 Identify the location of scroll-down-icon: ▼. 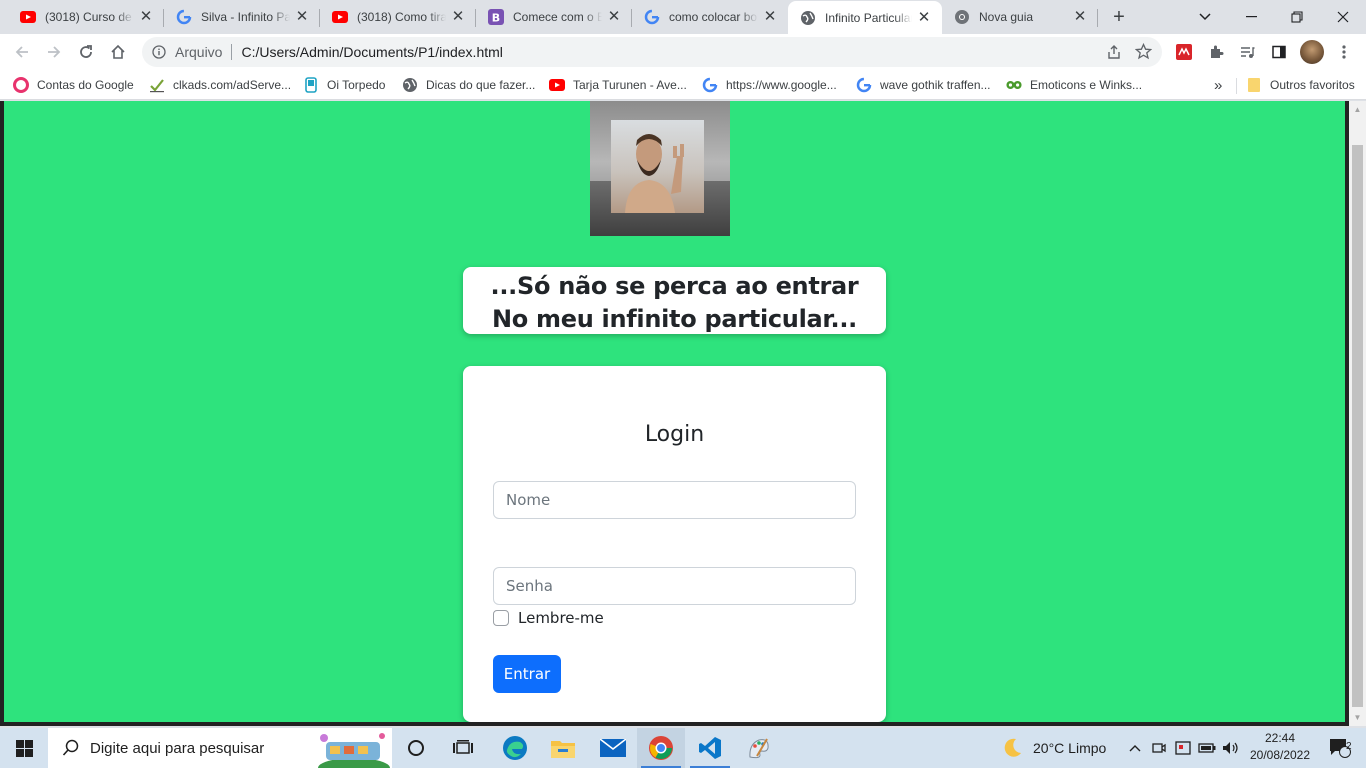
(1357, 717).